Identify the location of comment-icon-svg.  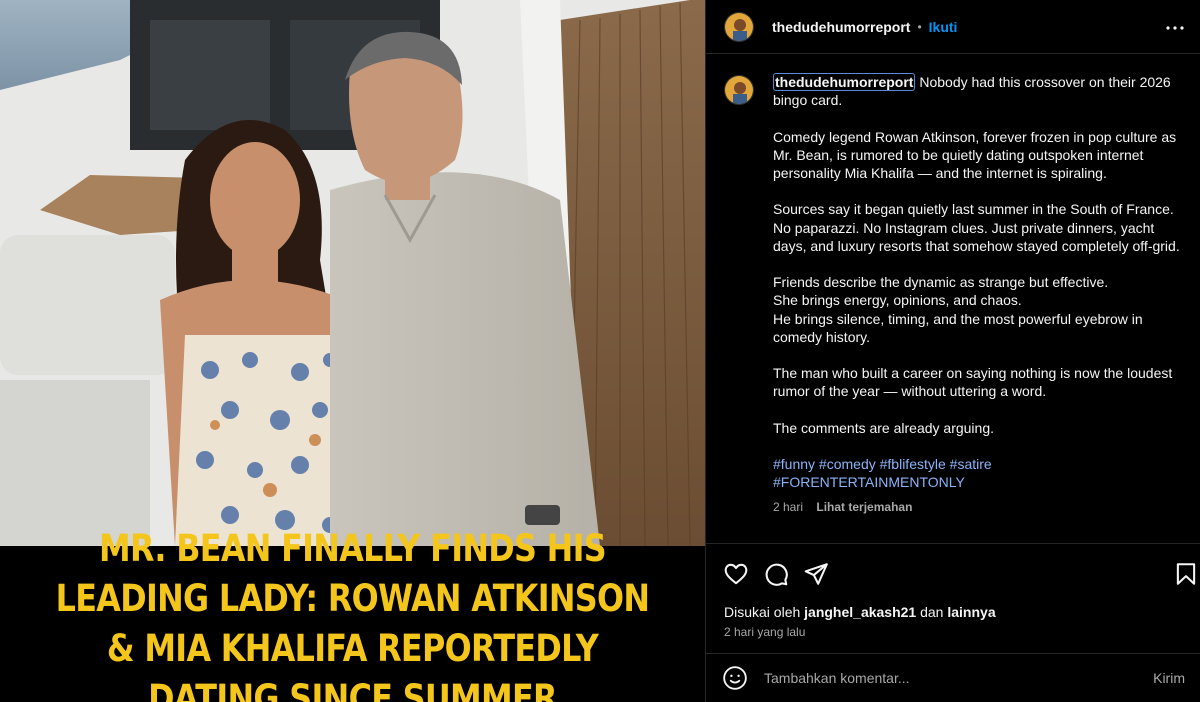
(776, 574).